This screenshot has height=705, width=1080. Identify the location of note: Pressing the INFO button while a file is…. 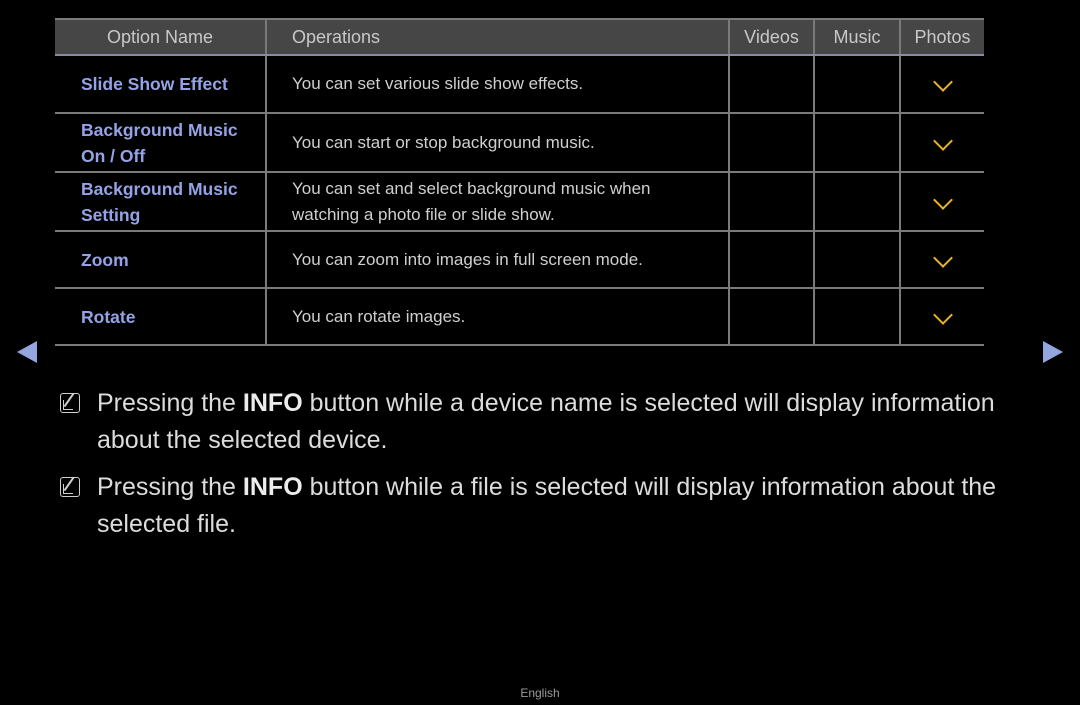
(540, 506).